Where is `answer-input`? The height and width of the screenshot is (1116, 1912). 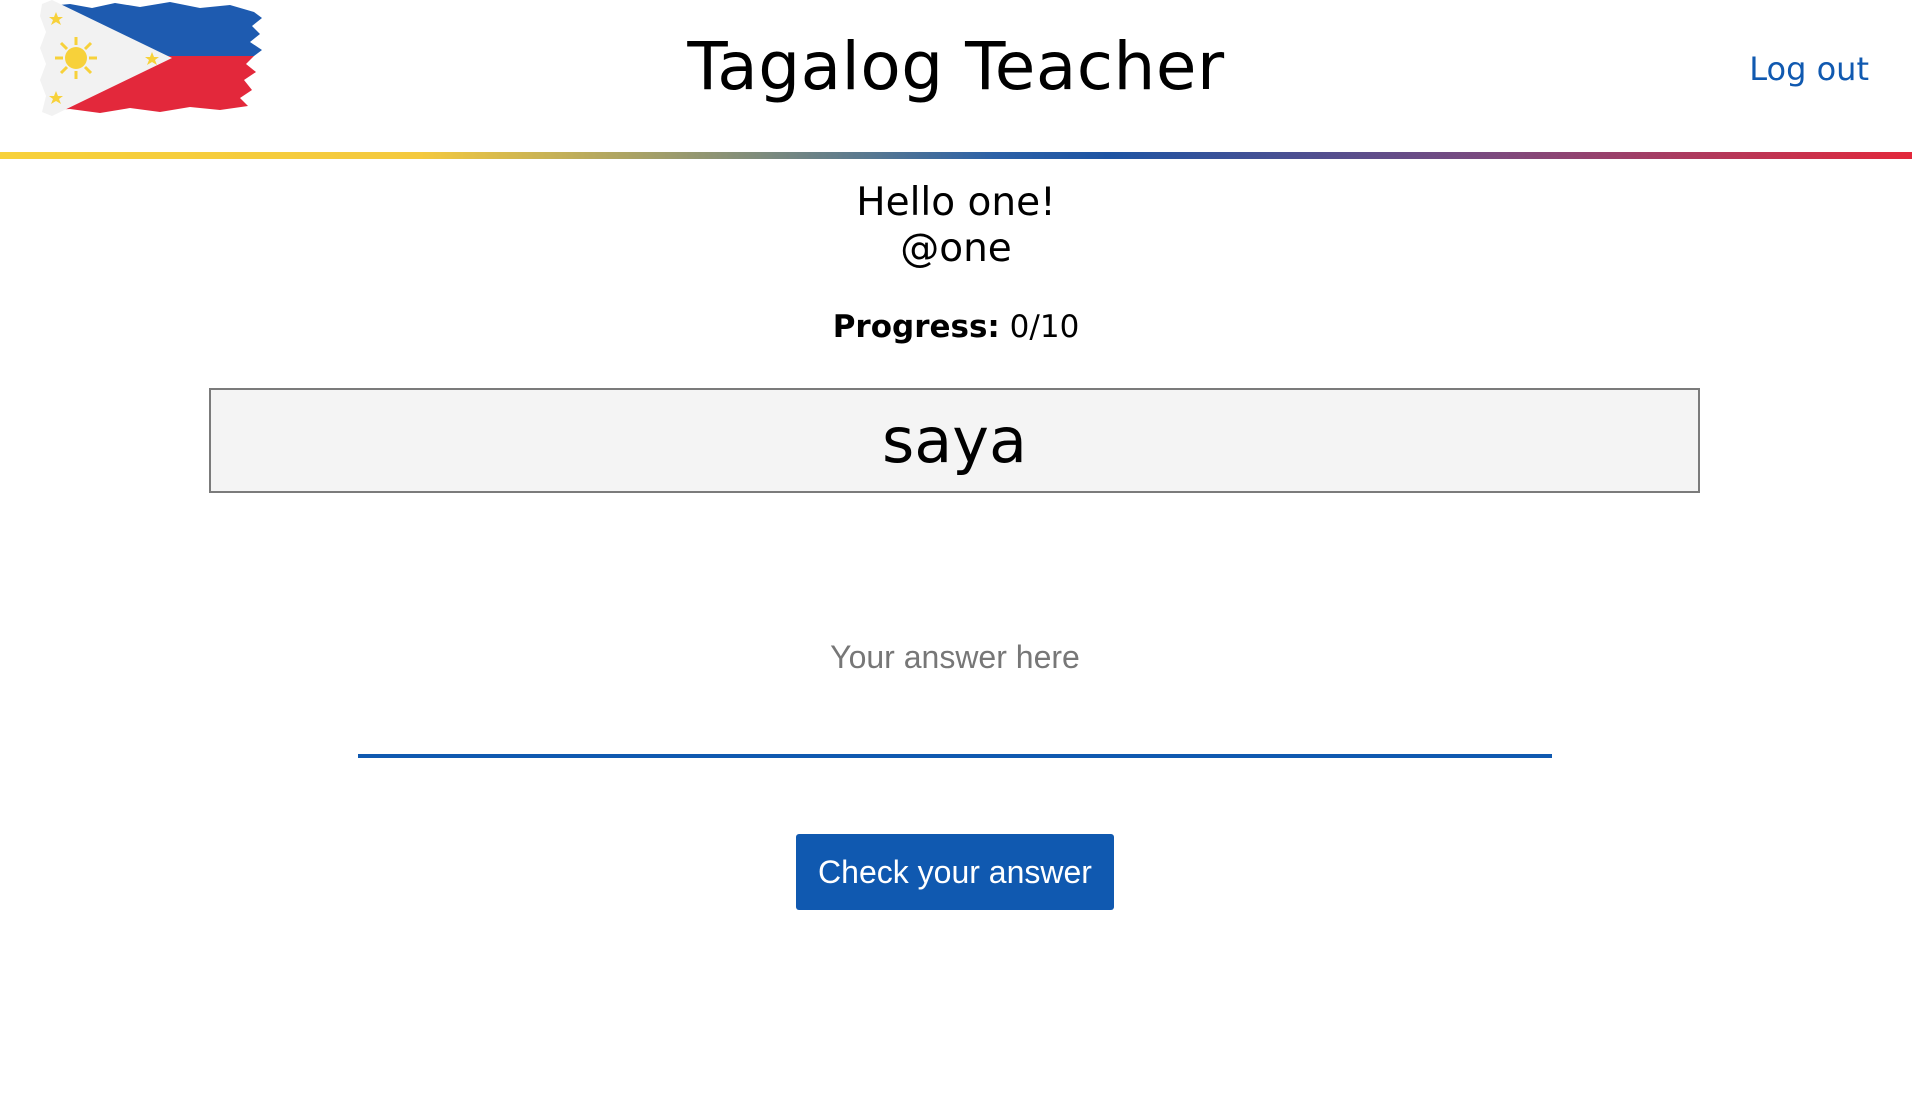
answer-input is located at coordinates (955, 689).